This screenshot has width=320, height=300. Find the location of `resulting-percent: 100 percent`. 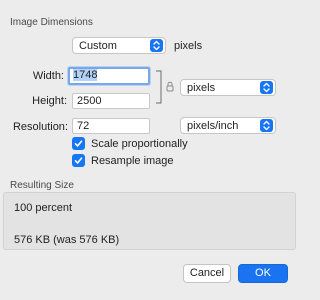

resulting-percent: 100 percent is located at coordinates (43, 208).